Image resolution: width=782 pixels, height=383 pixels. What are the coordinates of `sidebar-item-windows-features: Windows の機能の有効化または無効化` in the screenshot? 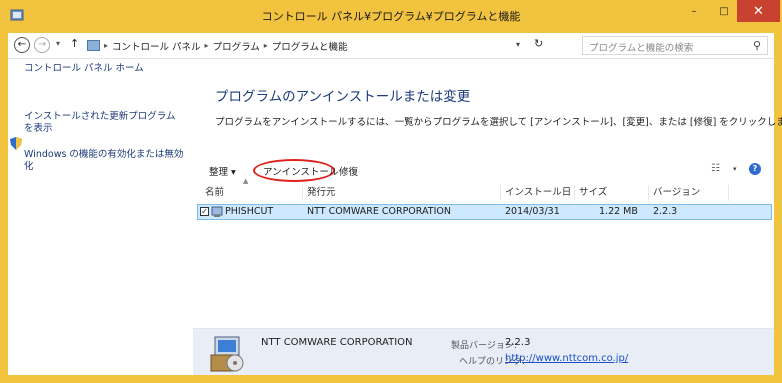 It's located at (104, 161).